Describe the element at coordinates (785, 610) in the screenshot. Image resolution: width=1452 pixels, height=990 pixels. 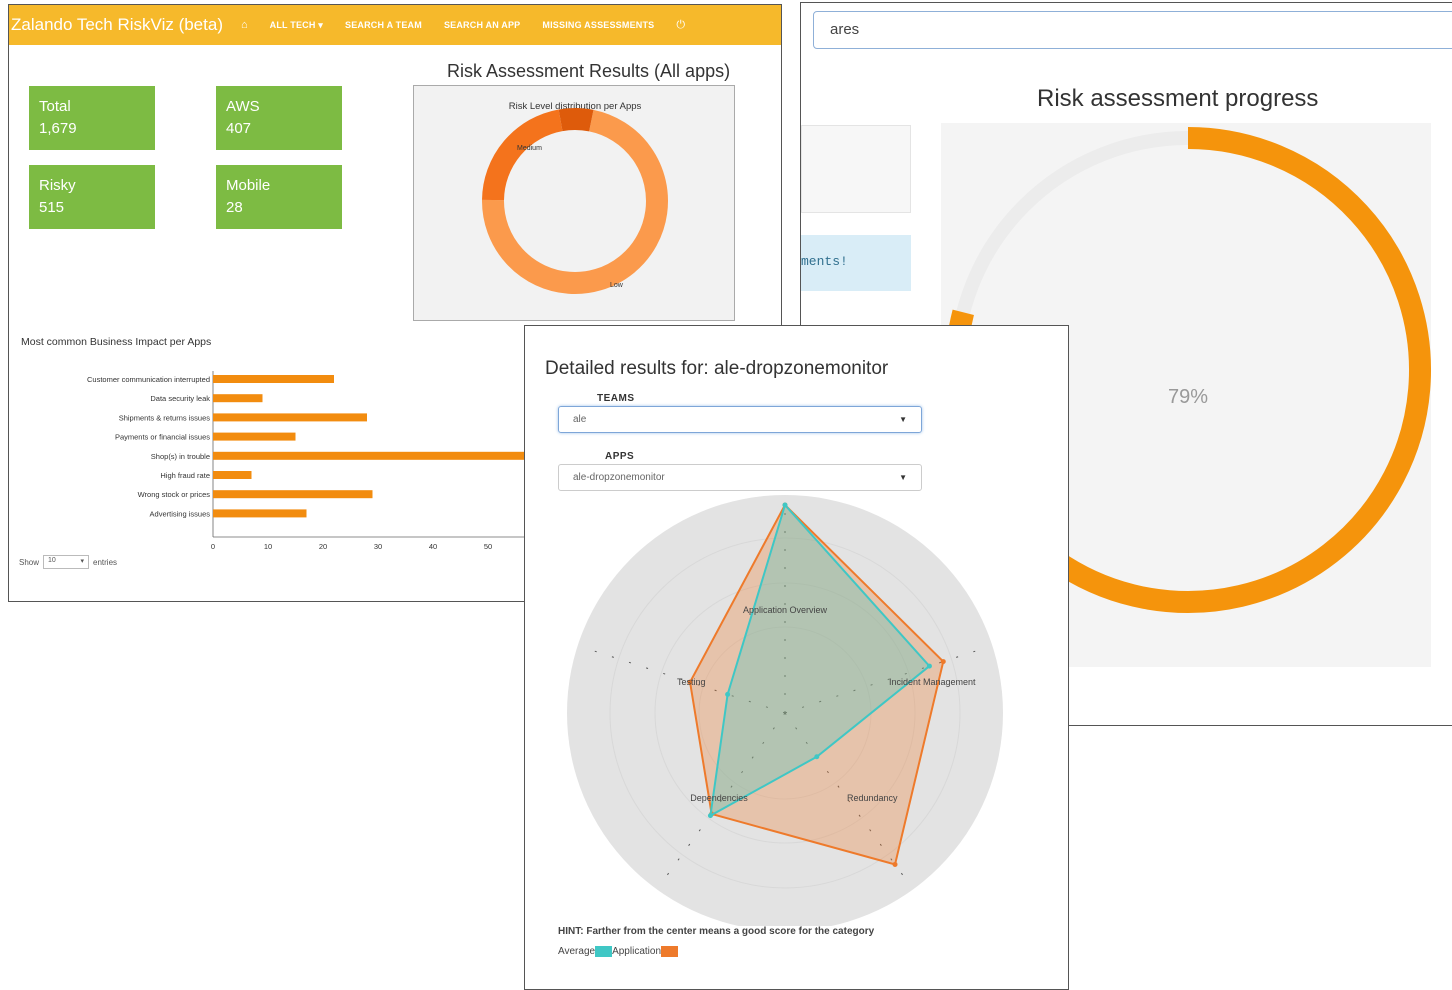
I see `radar-axis-label: Application Overview` at that location.